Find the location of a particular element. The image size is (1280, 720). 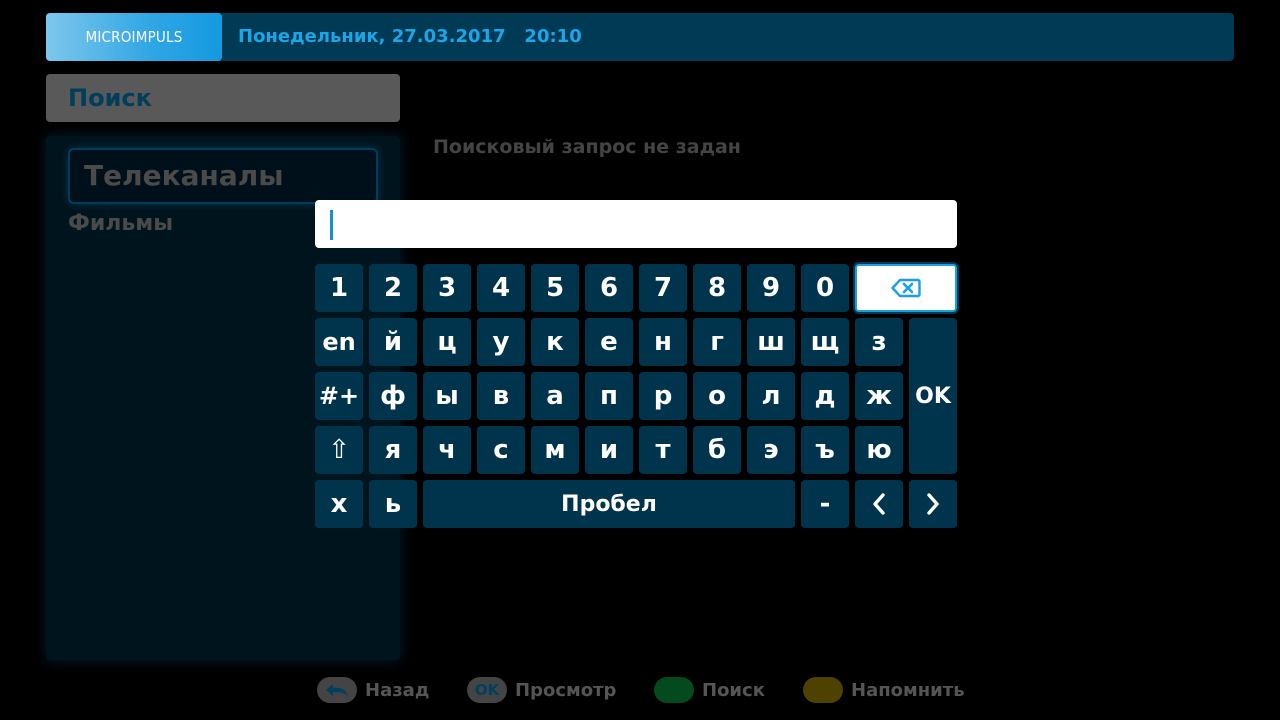

text-cursor is located at coordinates (331, 225).